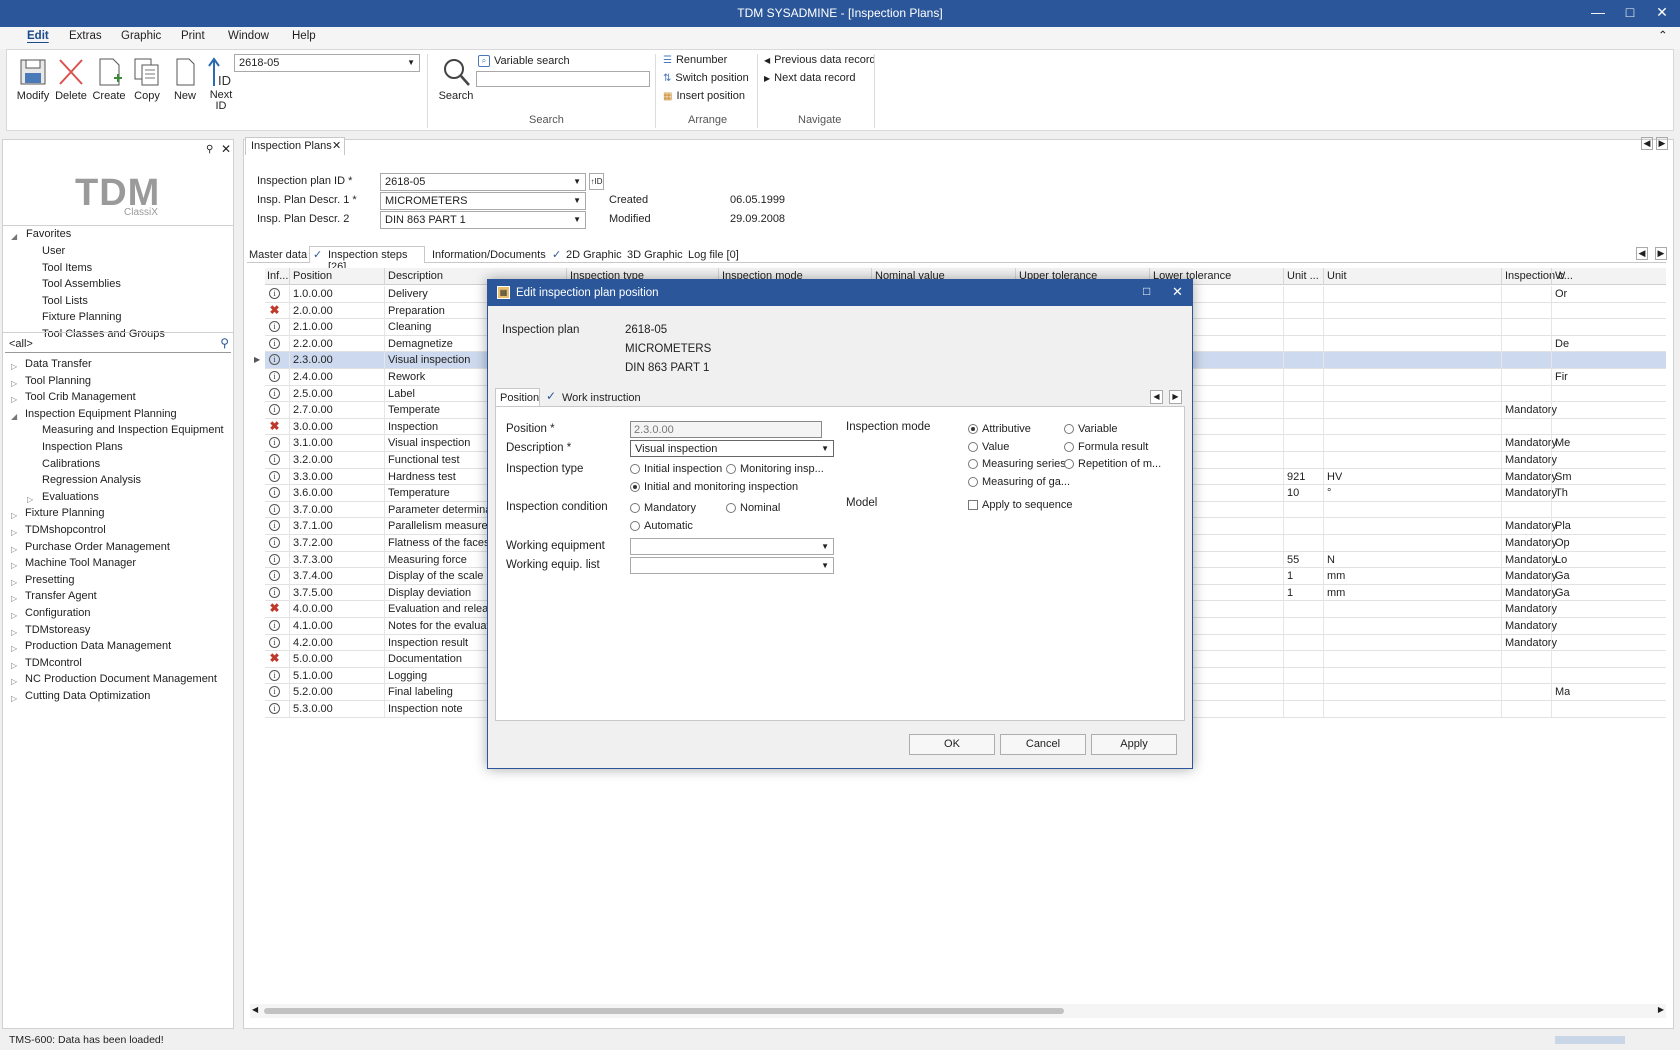  I want to click on tree-item: Purchase Order Management, so click(97, 547).